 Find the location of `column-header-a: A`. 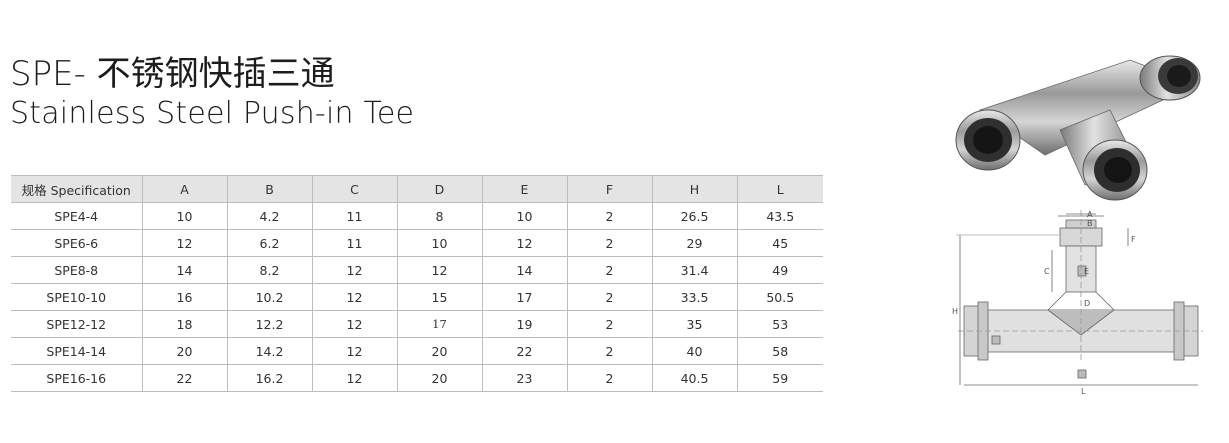

column-header-a: A is located at coordinates (184, 189).